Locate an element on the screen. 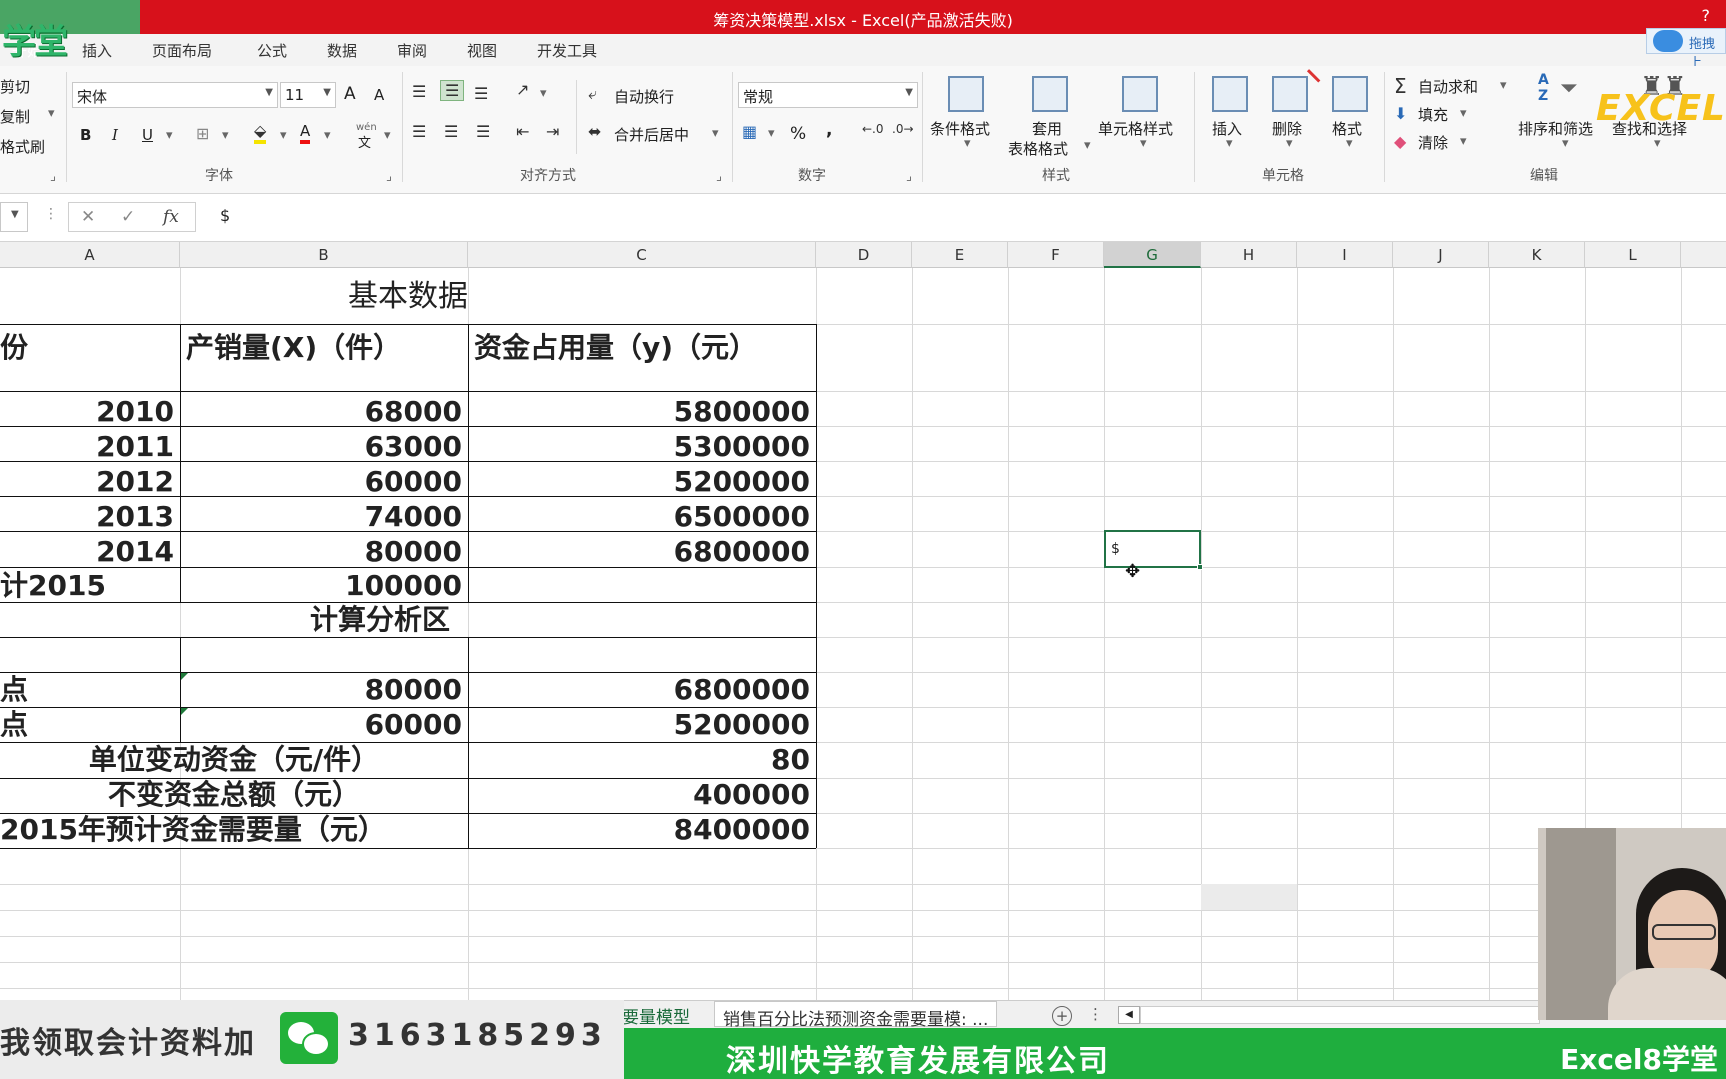  capital-cell: 5300000 is located at coordinates (639, 447).